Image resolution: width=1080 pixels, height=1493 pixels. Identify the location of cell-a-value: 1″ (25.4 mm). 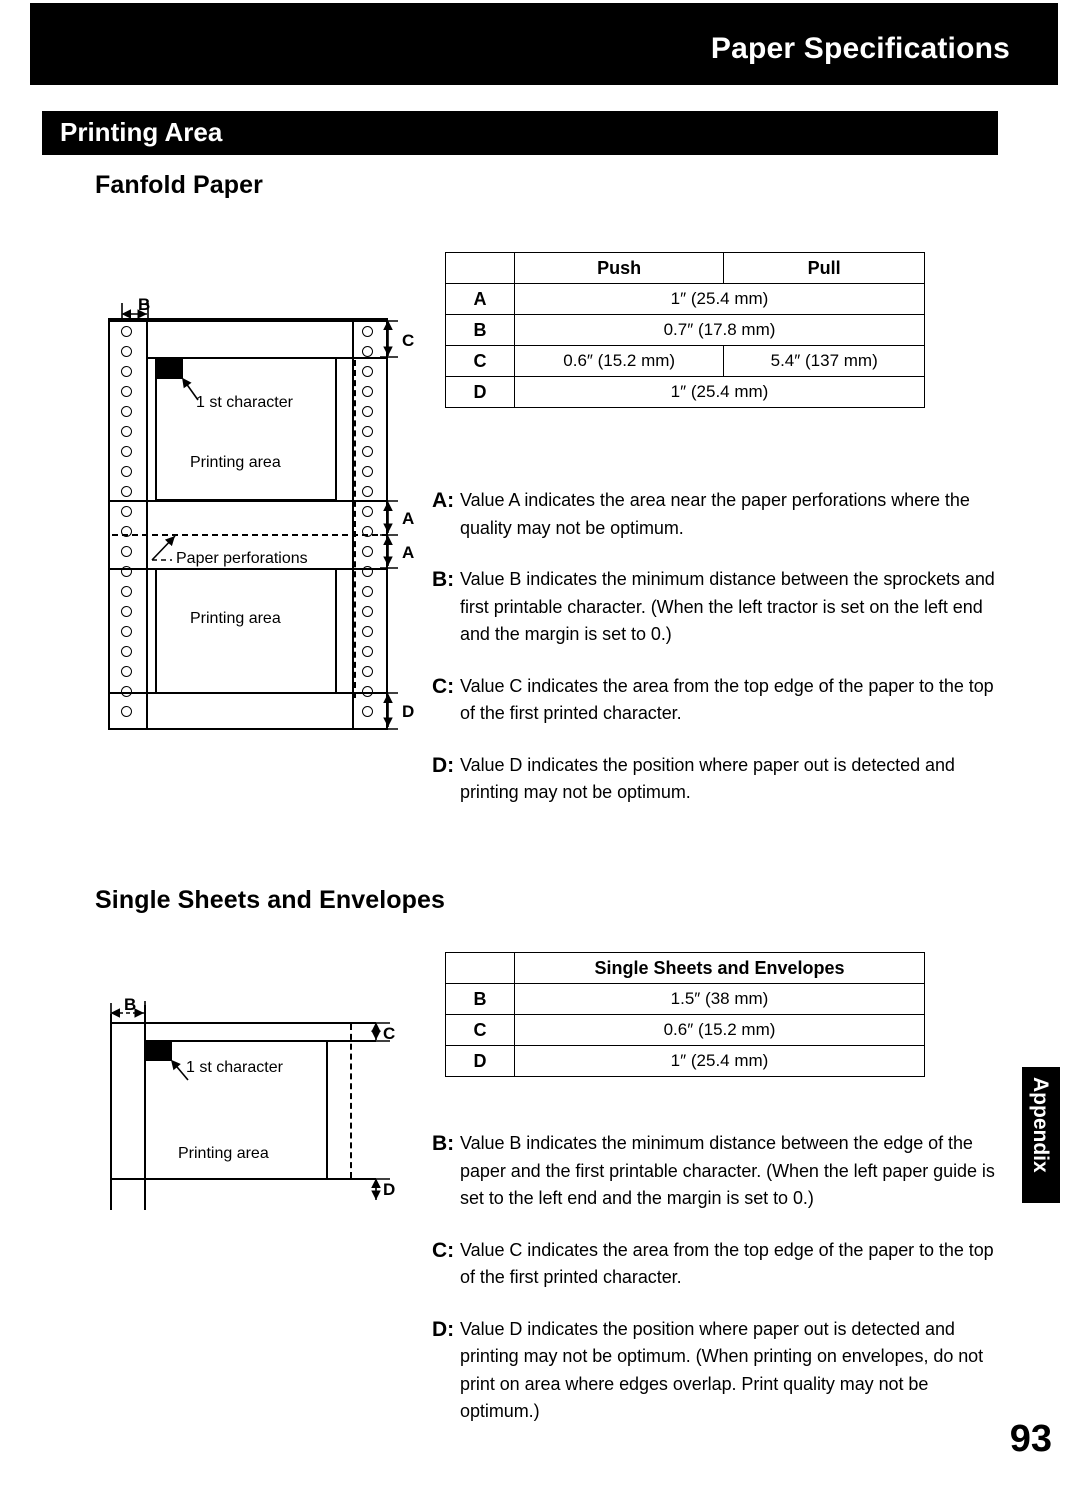
(719, 299).